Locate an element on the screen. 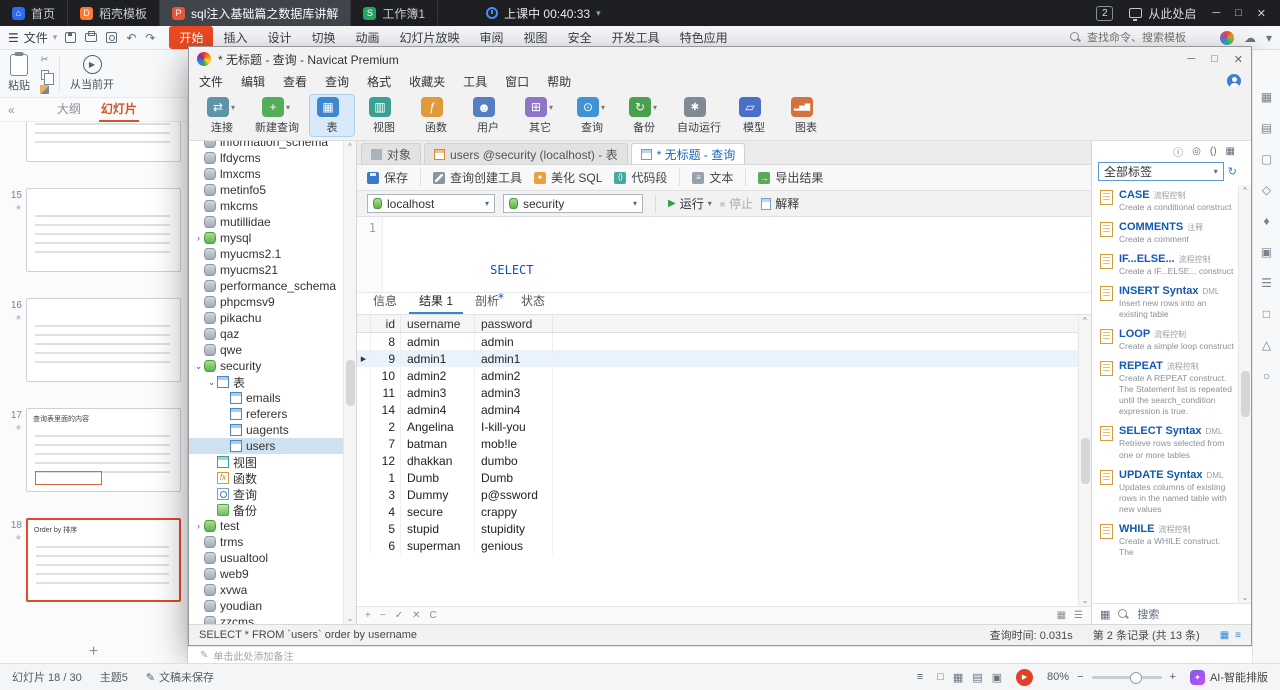 The height and width of the screenshot is (690, 1280). cell-password: admin is located at coordinates (514, 341).